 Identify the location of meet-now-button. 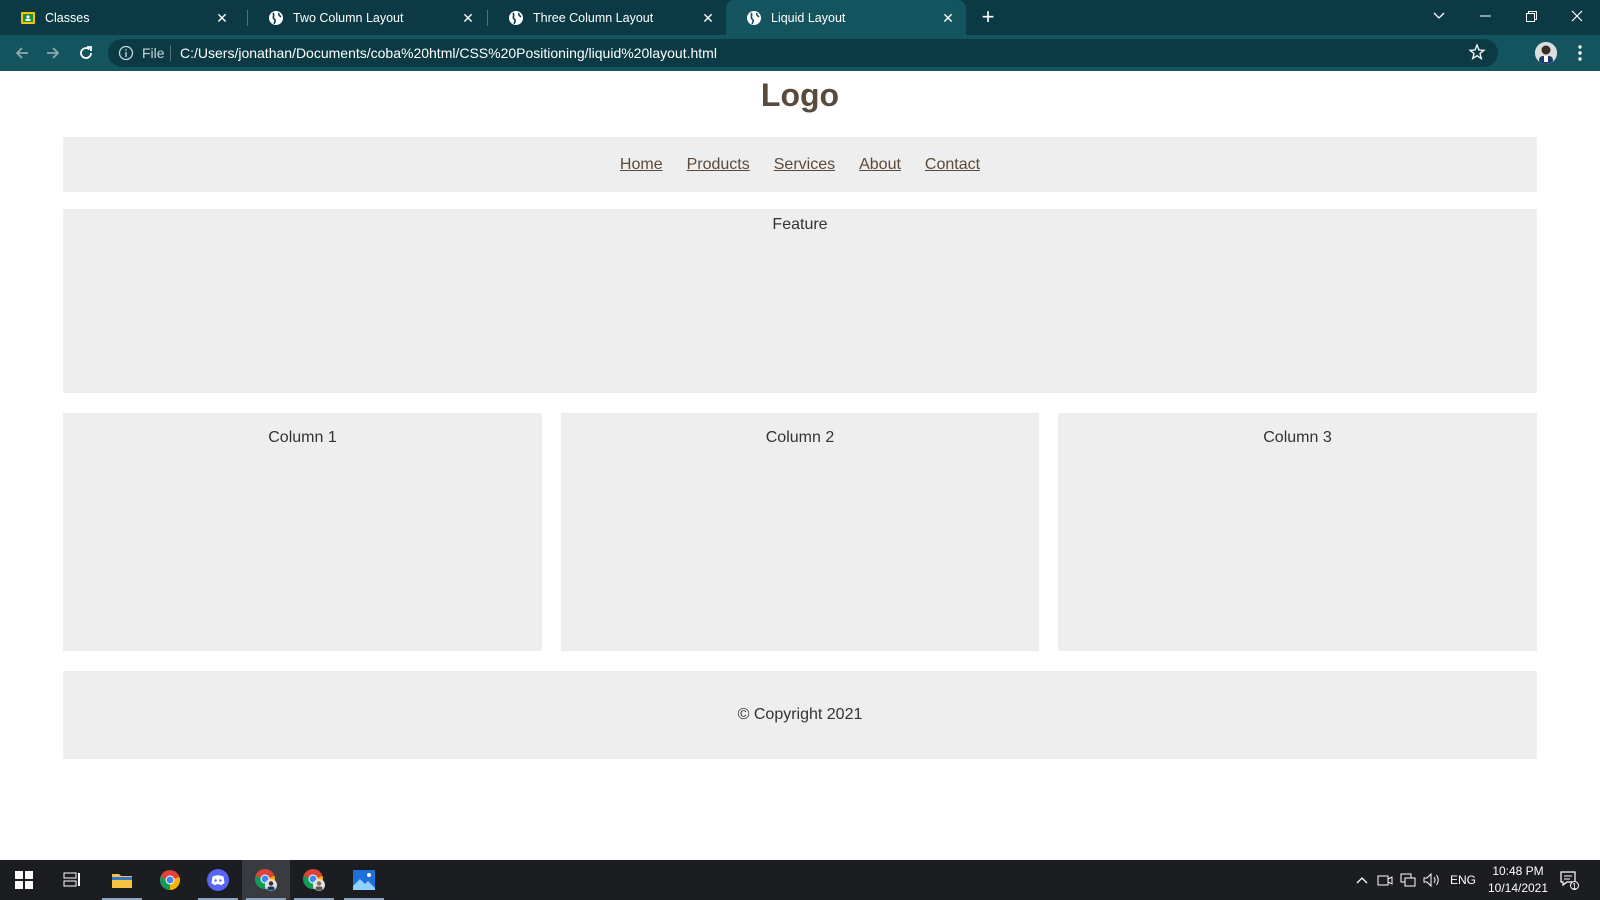
(1385, 880).